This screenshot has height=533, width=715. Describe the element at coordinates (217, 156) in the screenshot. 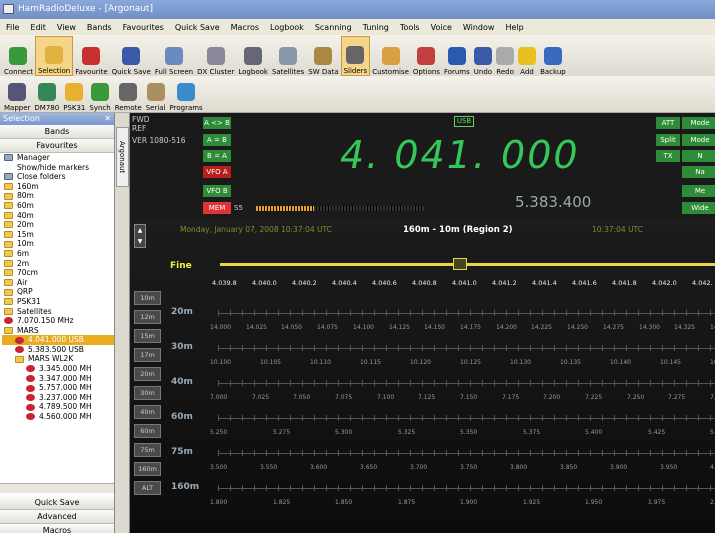

I see `vfo-button-b-a: B = A` at that location.